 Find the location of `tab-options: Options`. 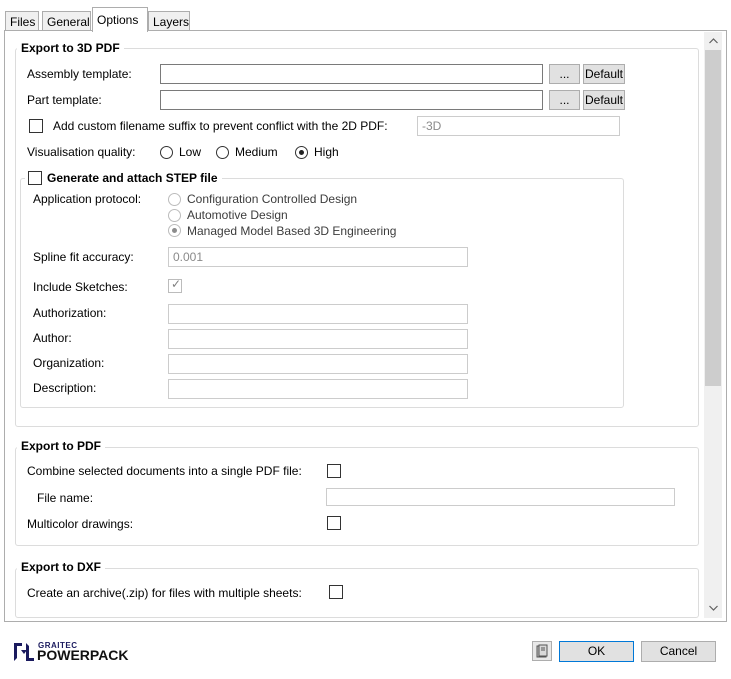

tab-options: Options is located at coordinates (120, 19).